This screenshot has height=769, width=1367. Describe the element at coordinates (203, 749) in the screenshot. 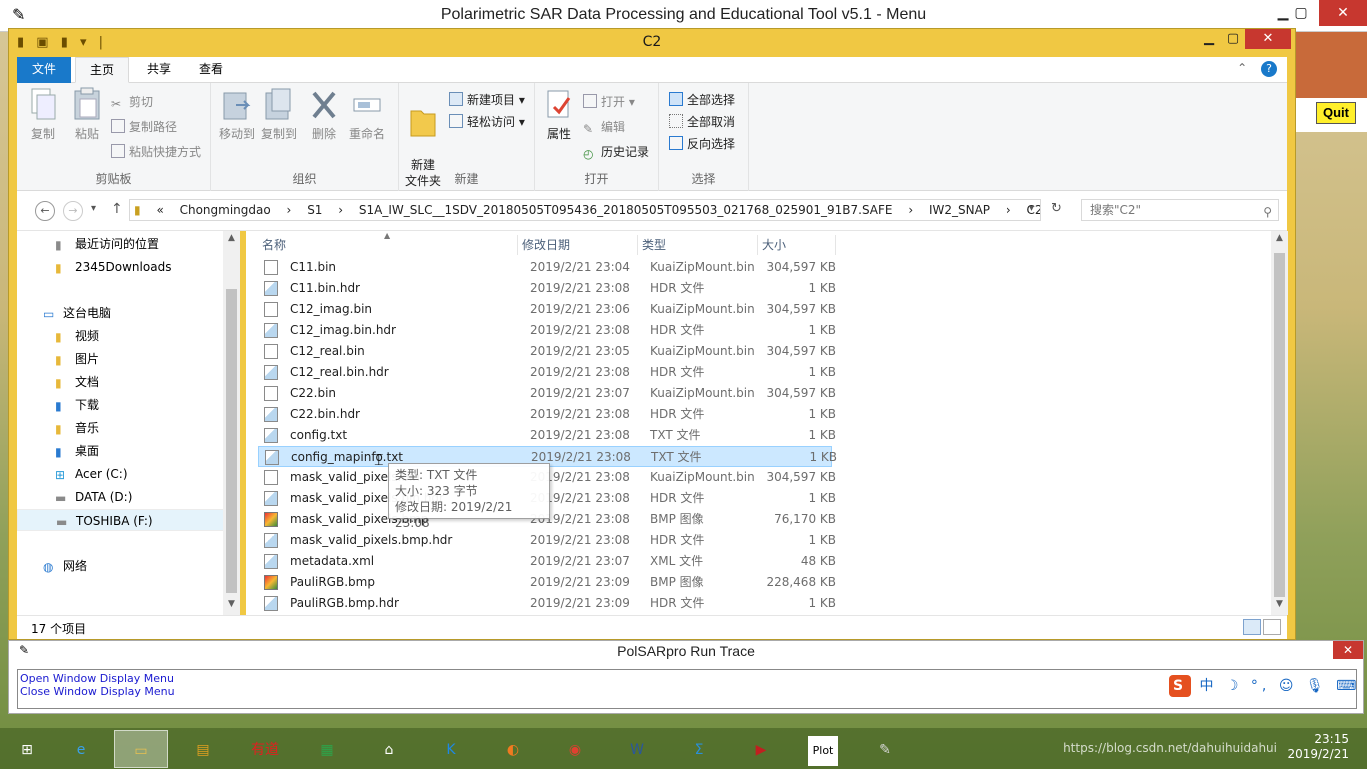

I see `taskbar-archive-button: ▤` at that location.